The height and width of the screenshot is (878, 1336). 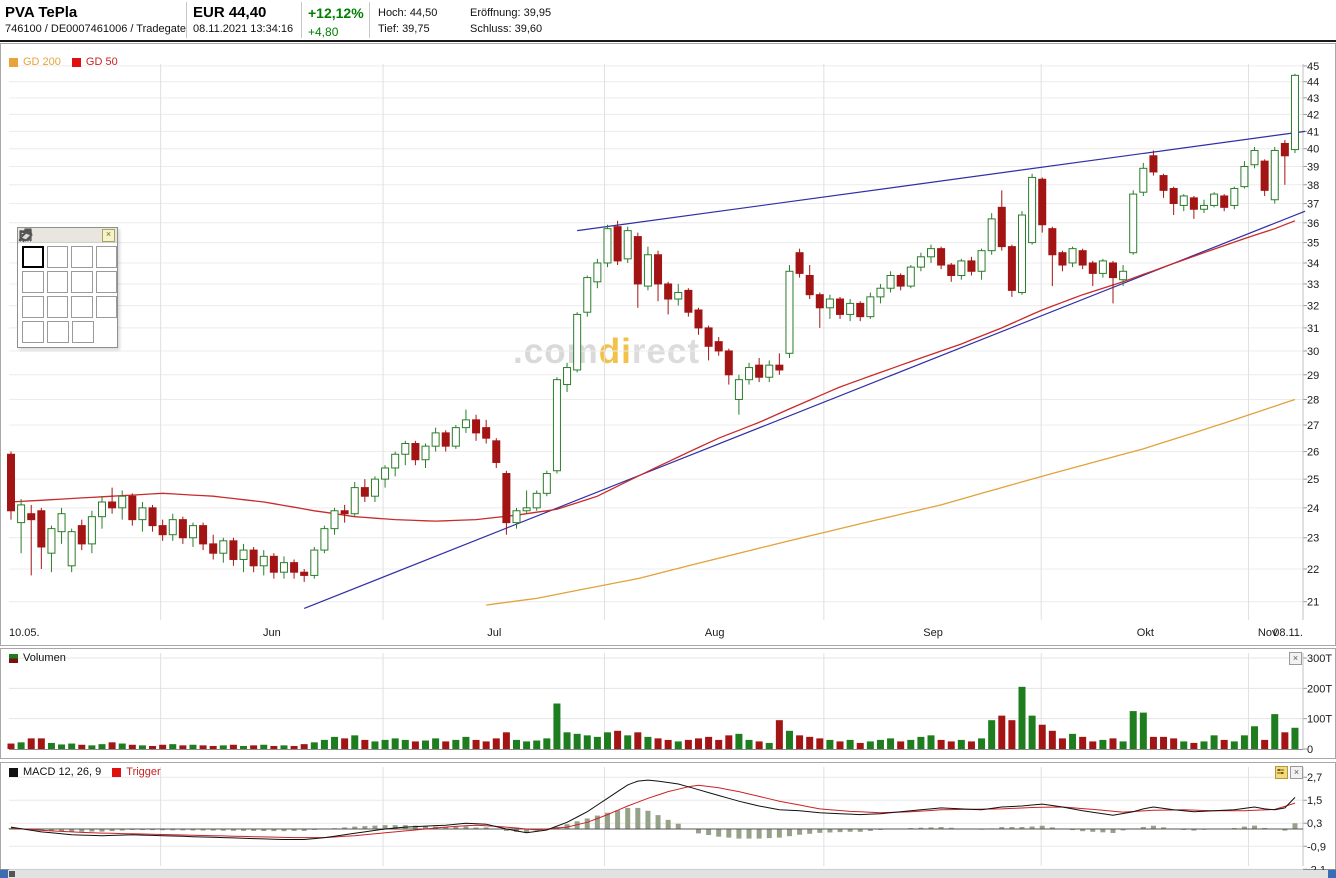 What do you see at coordinates (32, 273) in the screenshot?
I see `tool-text: T` at bounding box center [32, 273].